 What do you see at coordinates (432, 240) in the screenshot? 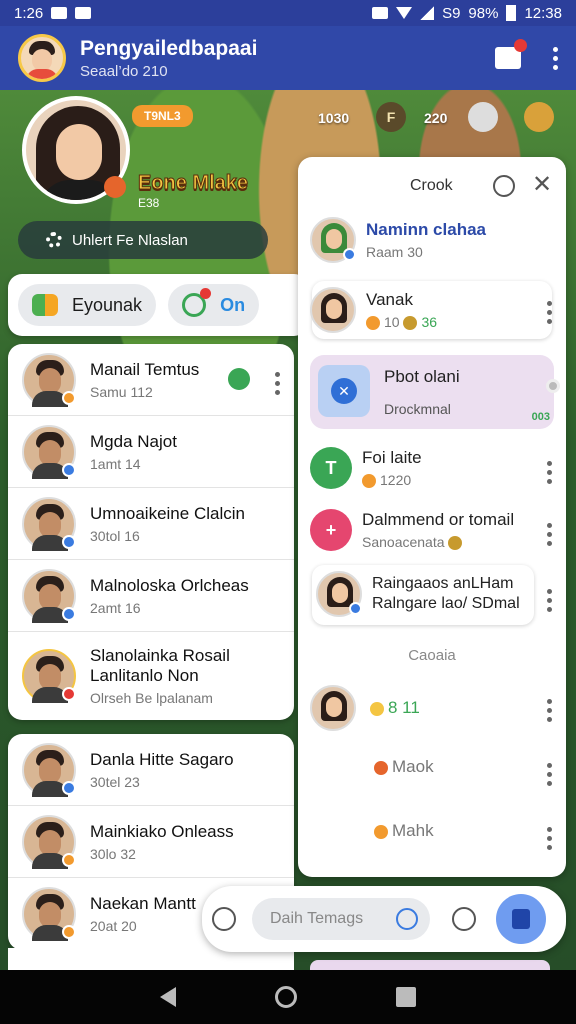
I see `panel-user: Naminn clahaa Raam 30` at bounding box center [432, 240].